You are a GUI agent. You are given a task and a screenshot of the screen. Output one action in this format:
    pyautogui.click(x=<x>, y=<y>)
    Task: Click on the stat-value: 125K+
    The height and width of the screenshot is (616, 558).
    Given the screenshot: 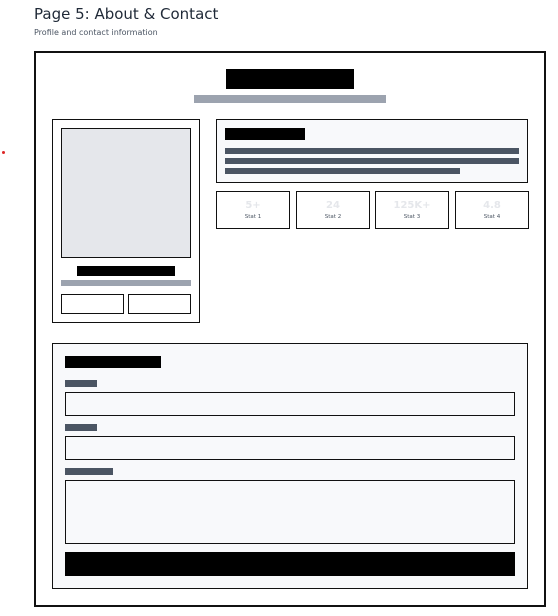 What is the action you would take?
    pyautogui.click(x=412, y=205)
    